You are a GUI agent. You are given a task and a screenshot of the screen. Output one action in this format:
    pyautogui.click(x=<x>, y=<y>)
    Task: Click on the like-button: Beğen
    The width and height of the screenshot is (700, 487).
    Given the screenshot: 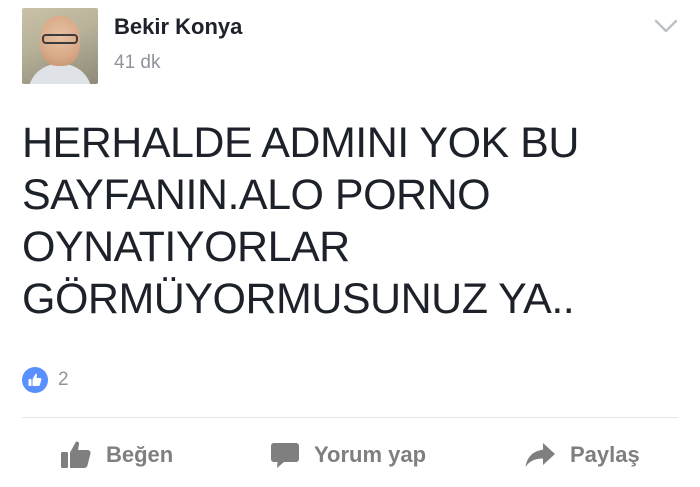 What is the action you would take?
    pyautogui.click(x=116, y=455)
    